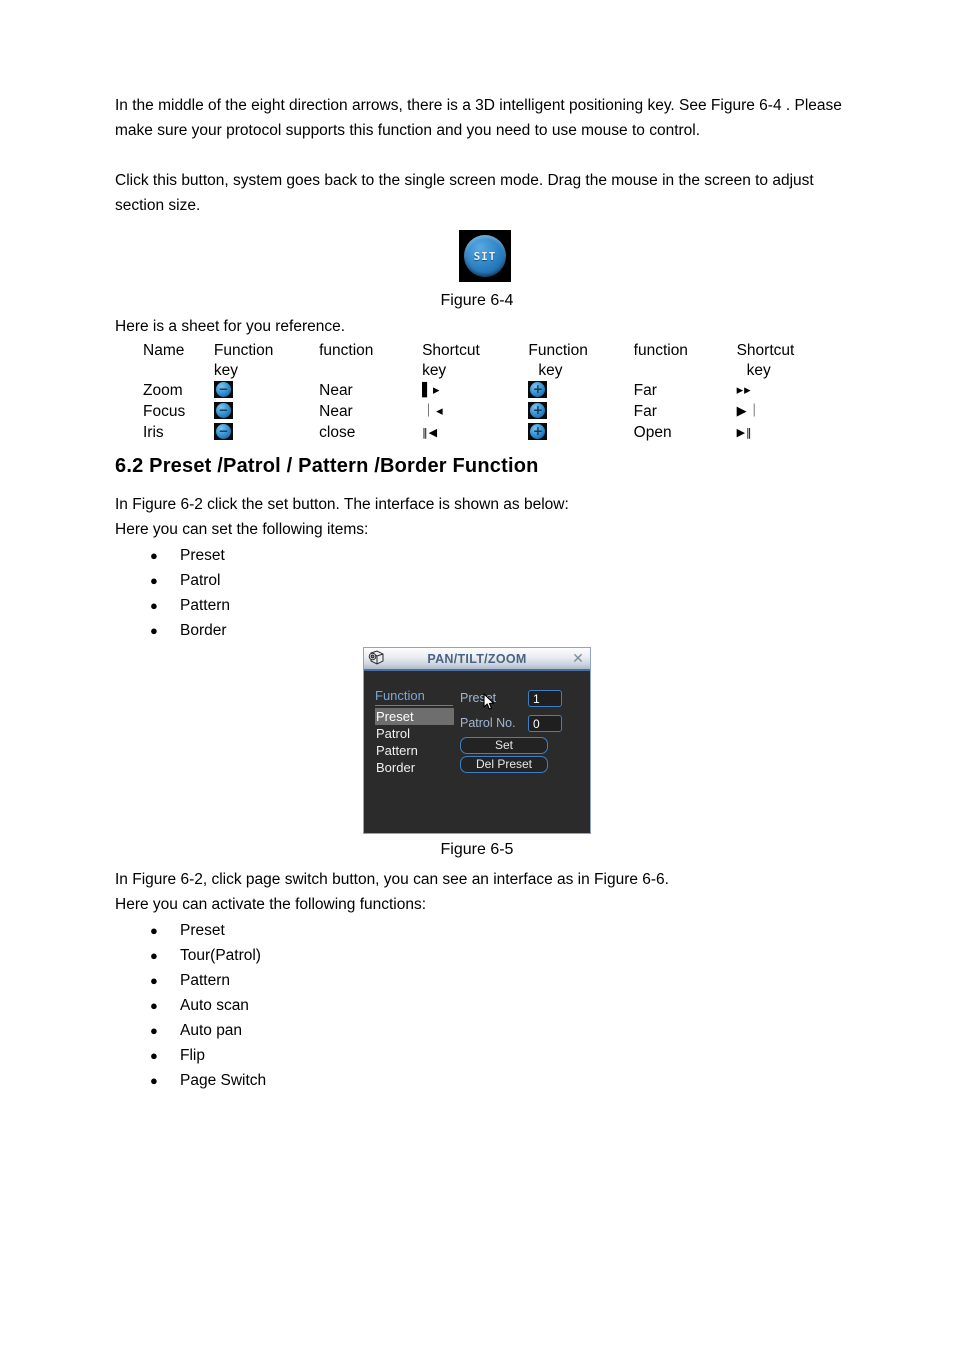 This screenshot has width=954, height=1350. Describe the element at coordinates (652, 432) in the screenshot. I see `row-function-open: Open` at that location.